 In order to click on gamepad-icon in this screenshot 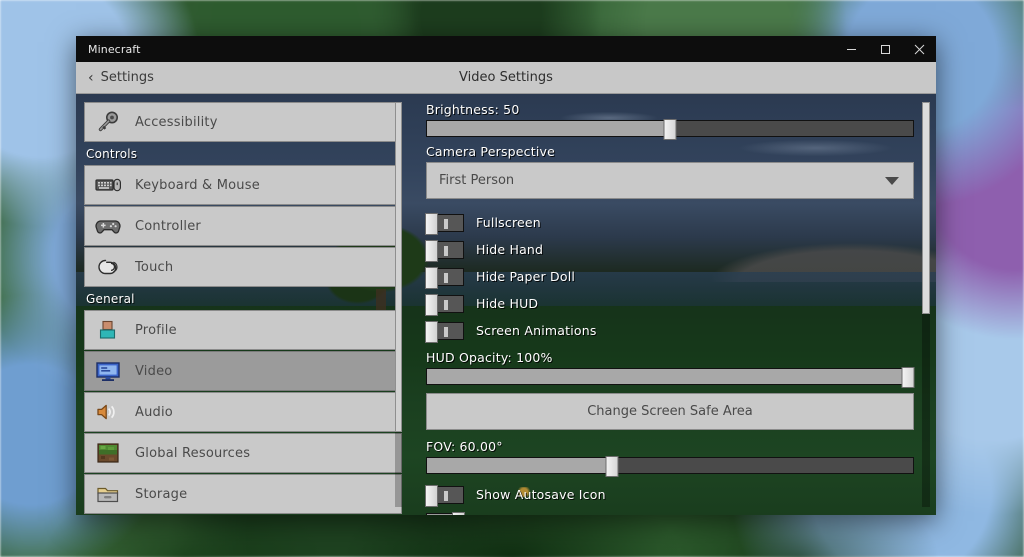, I will do `click(108, 226)`.